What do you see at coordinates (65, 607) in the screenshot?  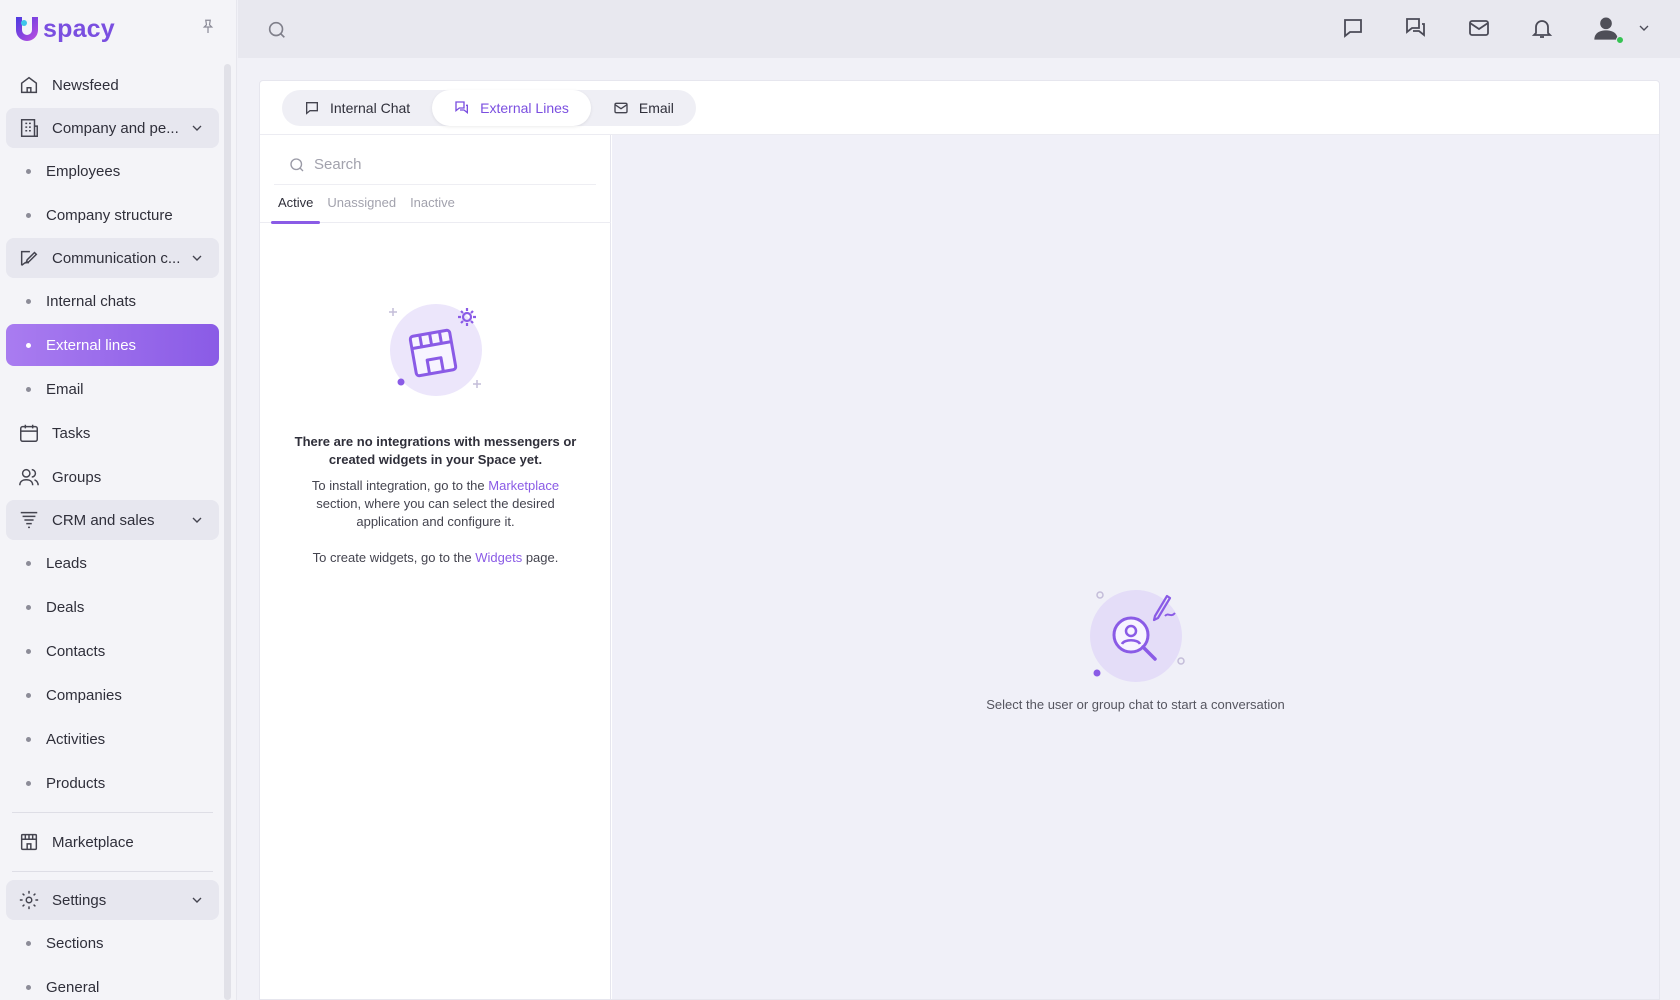 I see `sidebar-item-label: Deals` at bounding box center [65, 607].